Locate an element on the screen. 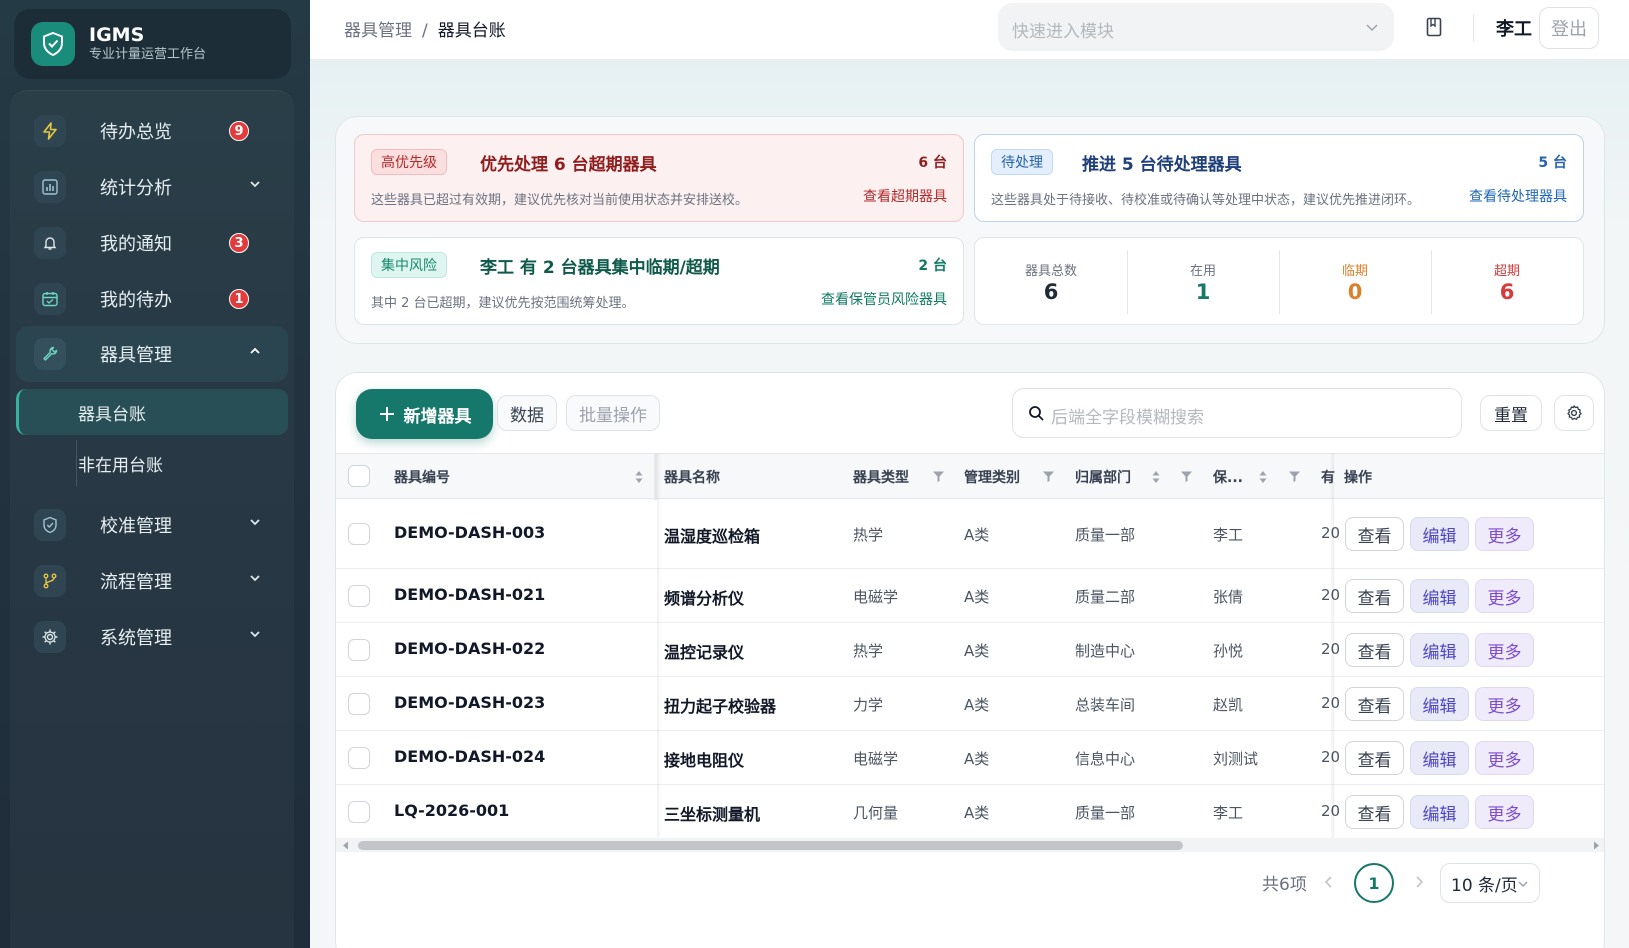  pagination-total: 共6项 is located at coordinates (1284, 885).